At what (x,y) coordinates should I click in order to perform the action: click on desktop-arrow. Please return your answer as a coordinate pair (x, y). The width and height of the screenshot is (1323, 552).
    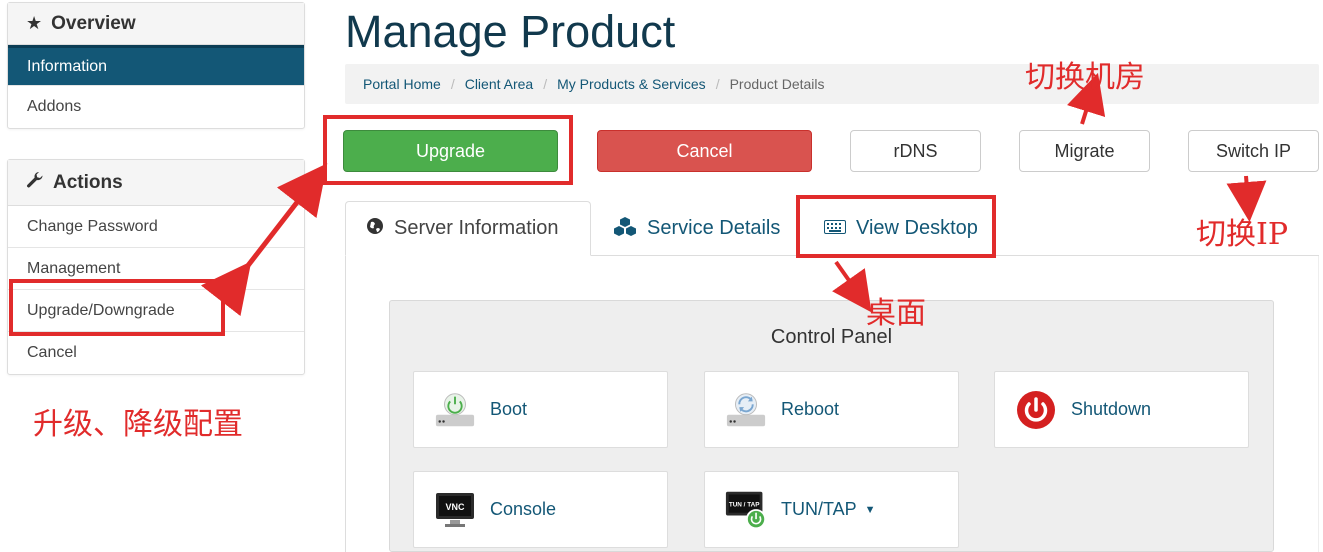
    Looking at the image, I should click on (852, 286).